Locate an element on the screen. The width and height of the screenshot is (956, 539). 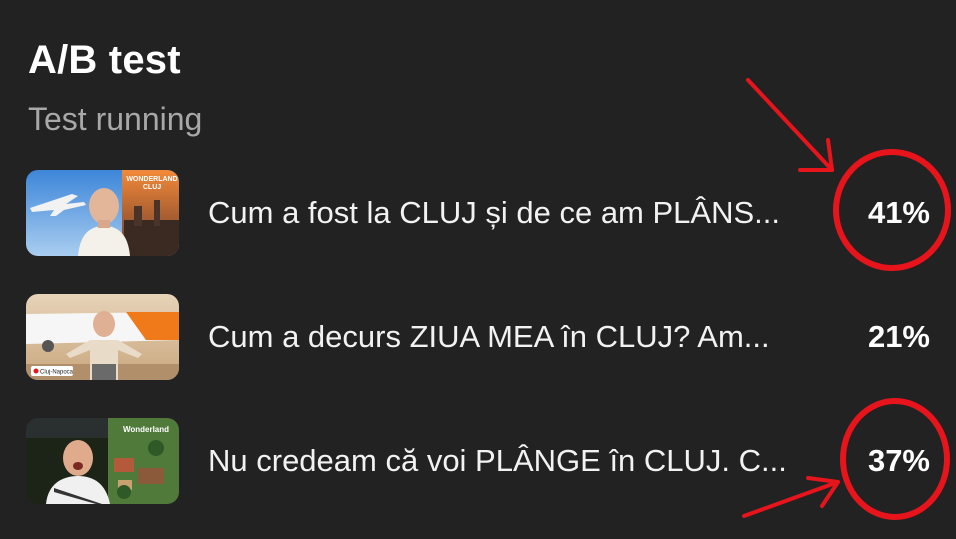
video-thumbnail-3: Wonderland is located at coordinates (102, 461).